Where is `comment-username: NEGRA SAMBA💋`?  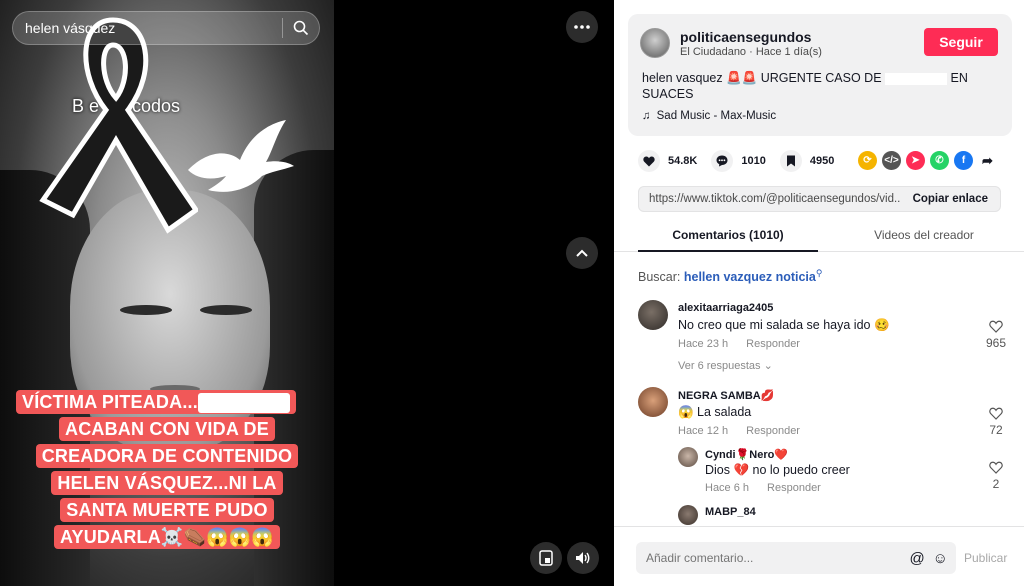 comment-username: NEGRA SAMBA💋 is located at coordinates (726, 395).